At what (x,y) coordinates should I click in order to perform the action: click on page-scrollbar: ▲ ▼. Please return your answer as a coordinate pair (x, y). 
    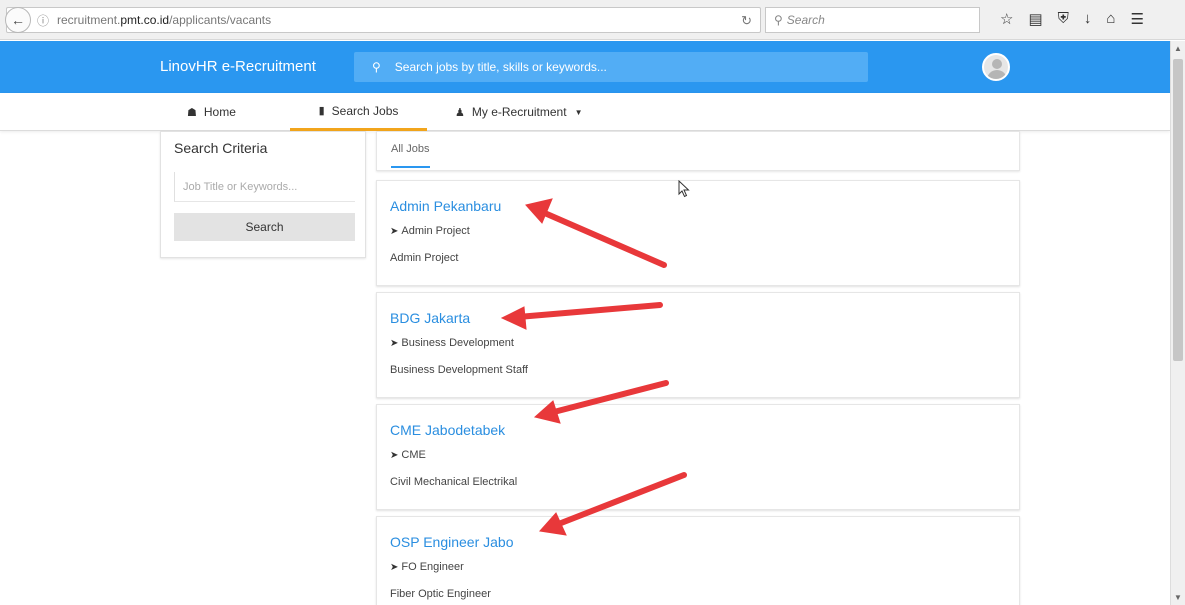
    Looking at the image, I should click on (1177, 323).